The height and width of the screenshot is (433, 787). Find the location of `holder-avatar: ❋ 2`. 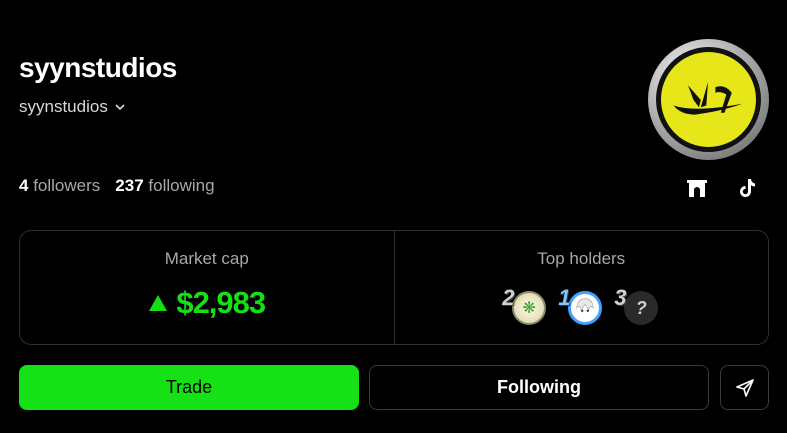

holder-avatar: ❋ 2 is located at coordinates (524, 307).